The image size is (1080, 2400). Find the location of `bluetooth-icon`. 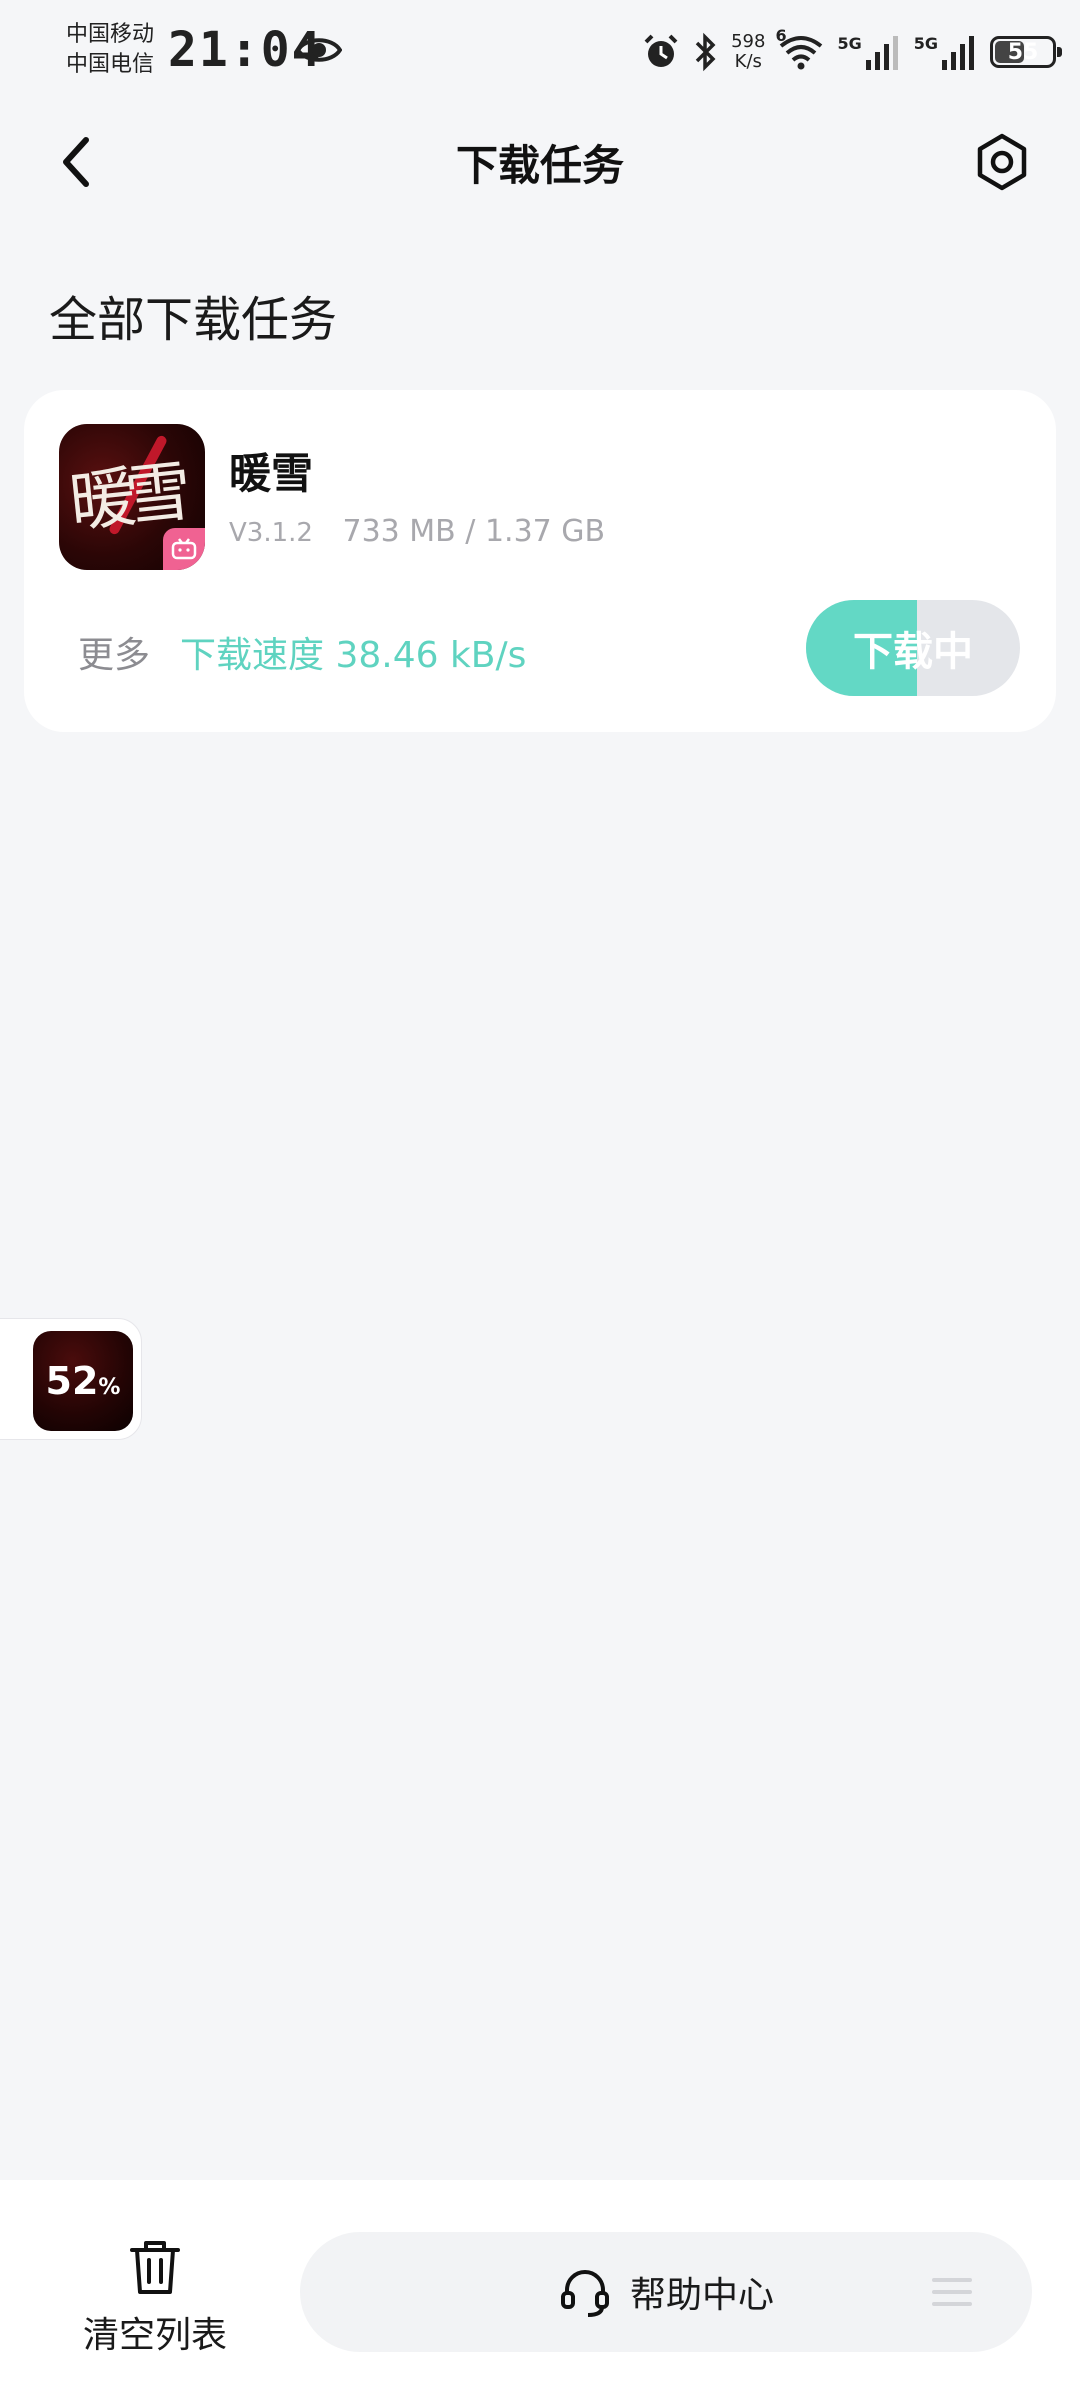

bluetooth-icon is located at coordinates (706, 52).